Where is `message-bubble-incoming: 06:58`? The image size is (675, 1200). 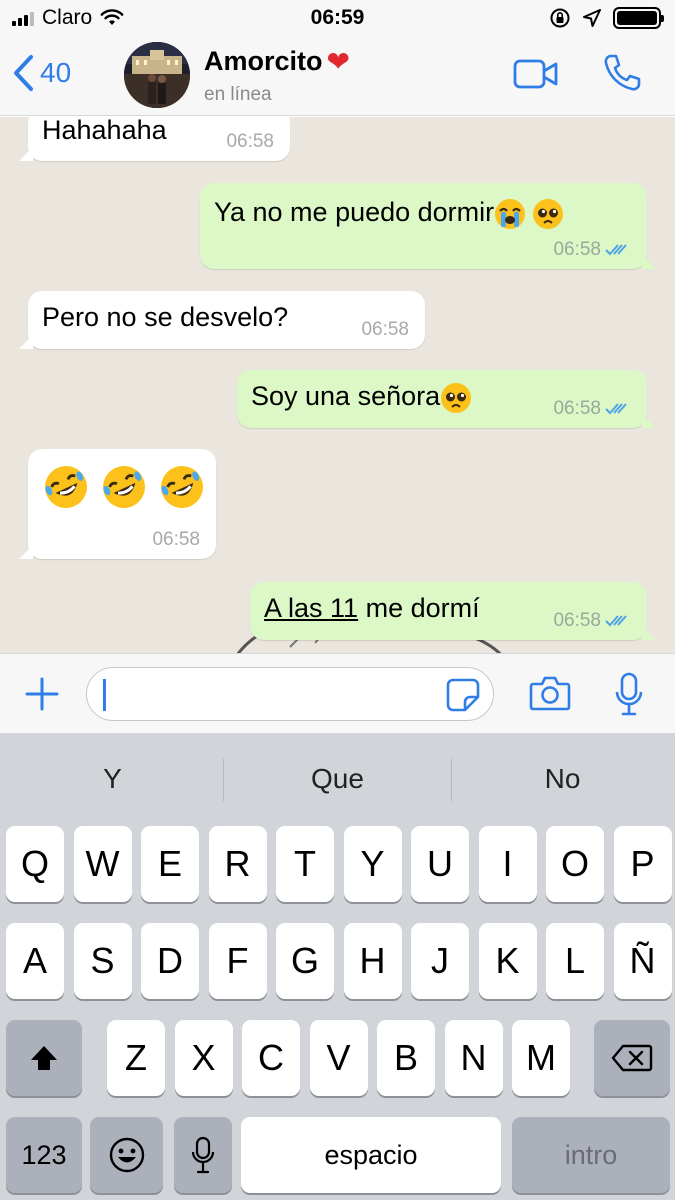
message-bubble-incoming: 06:58 is located at coordinates (117, 504).